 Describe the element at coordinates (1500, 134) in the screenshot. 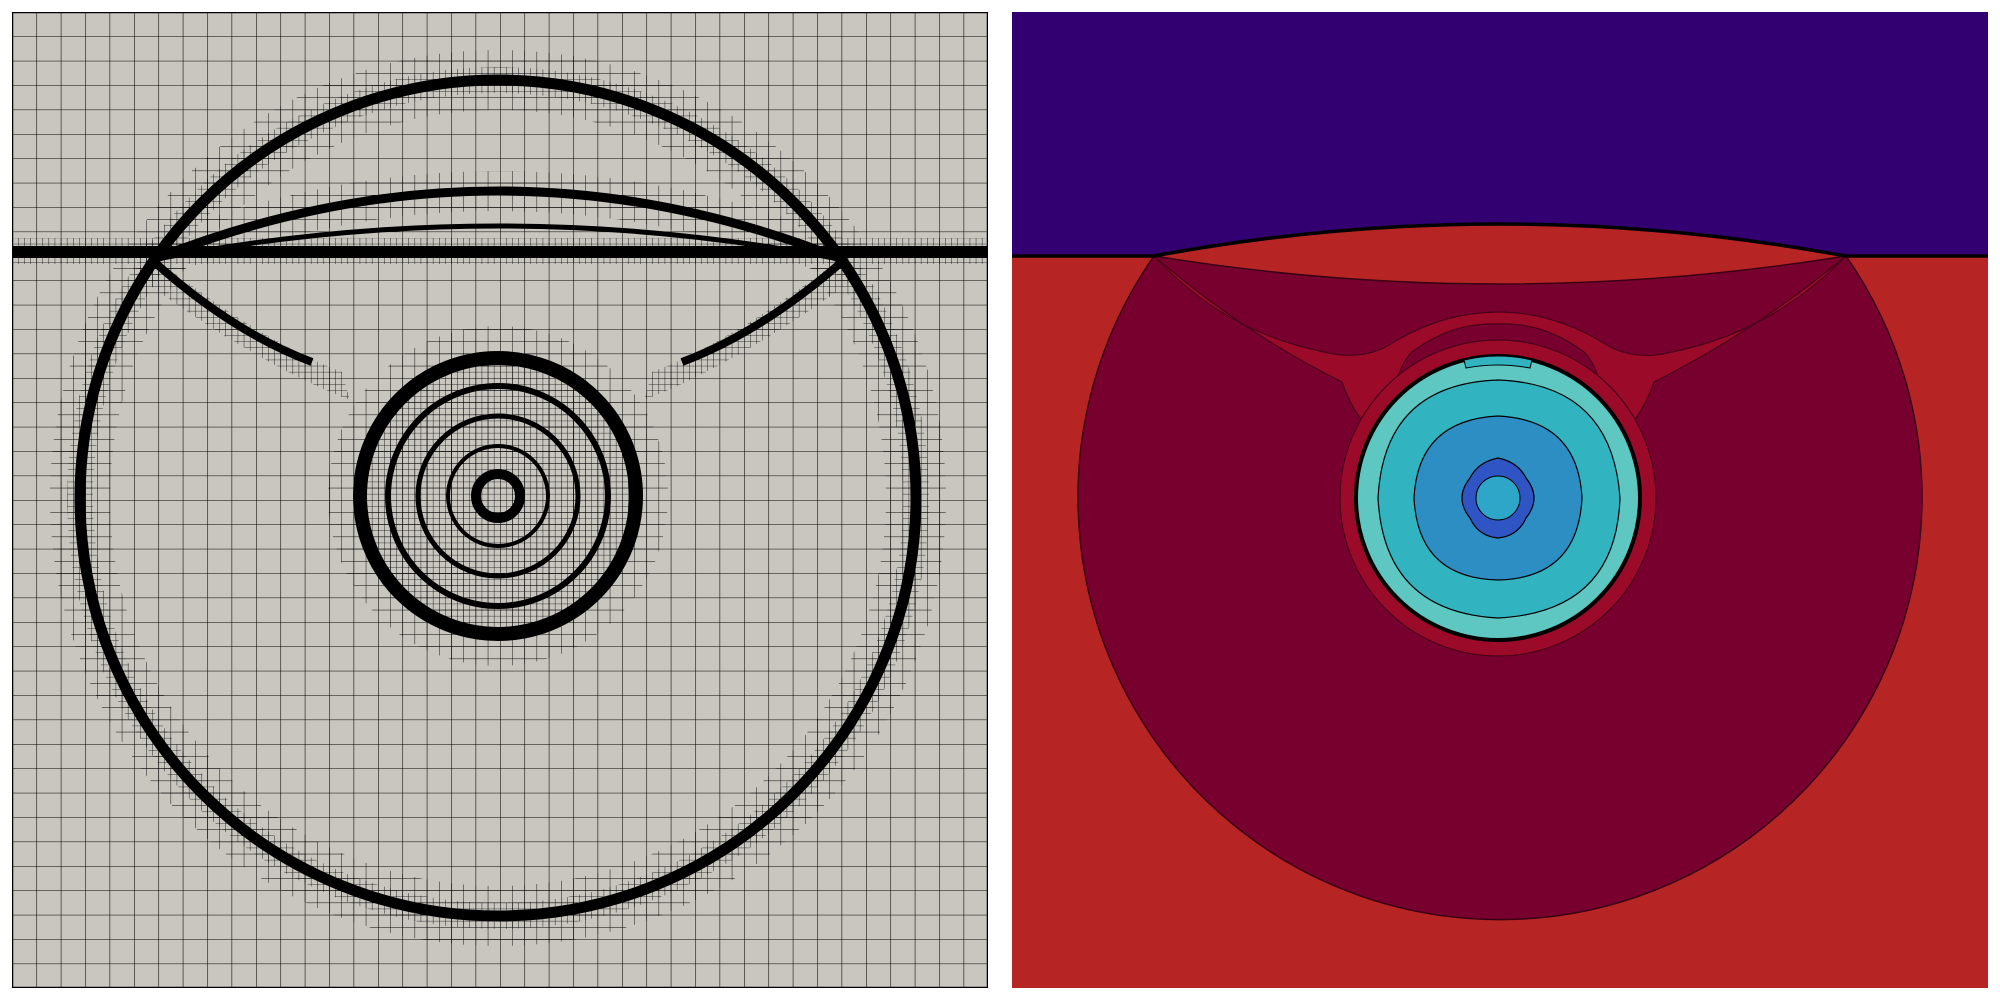

I see `upper-gas-region` at that location.